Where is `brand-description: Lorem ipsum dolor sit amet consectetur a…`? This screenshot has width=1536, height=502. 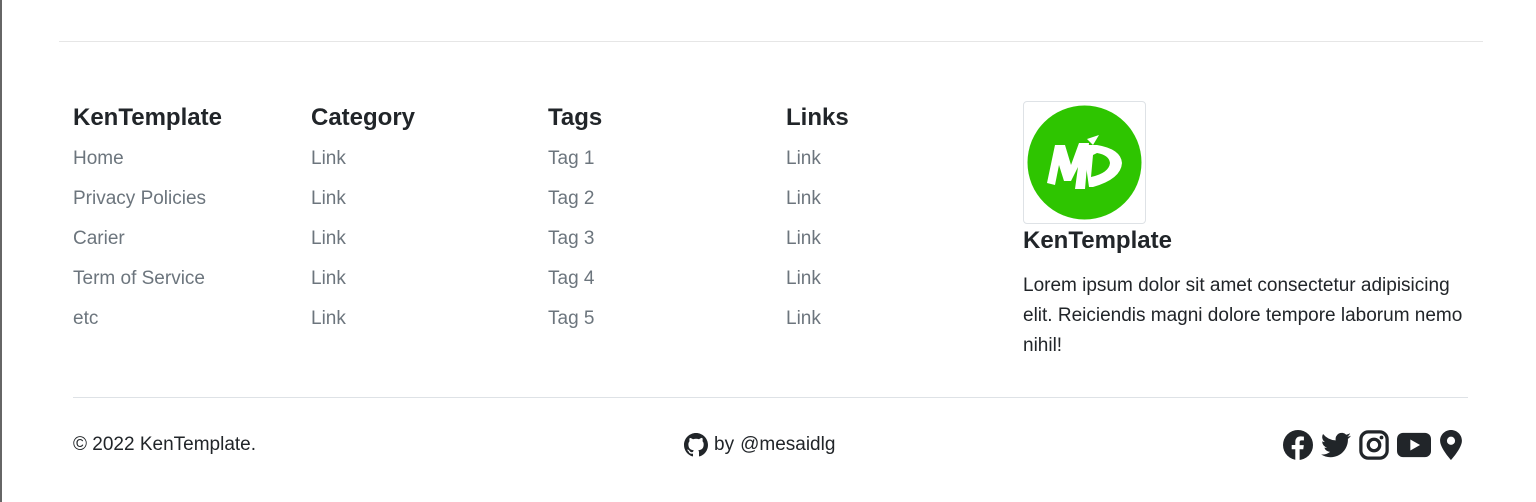 brand-description: Lorem ipsum dolor sit amet consectetur a… is located at coordinates (1243, 315).